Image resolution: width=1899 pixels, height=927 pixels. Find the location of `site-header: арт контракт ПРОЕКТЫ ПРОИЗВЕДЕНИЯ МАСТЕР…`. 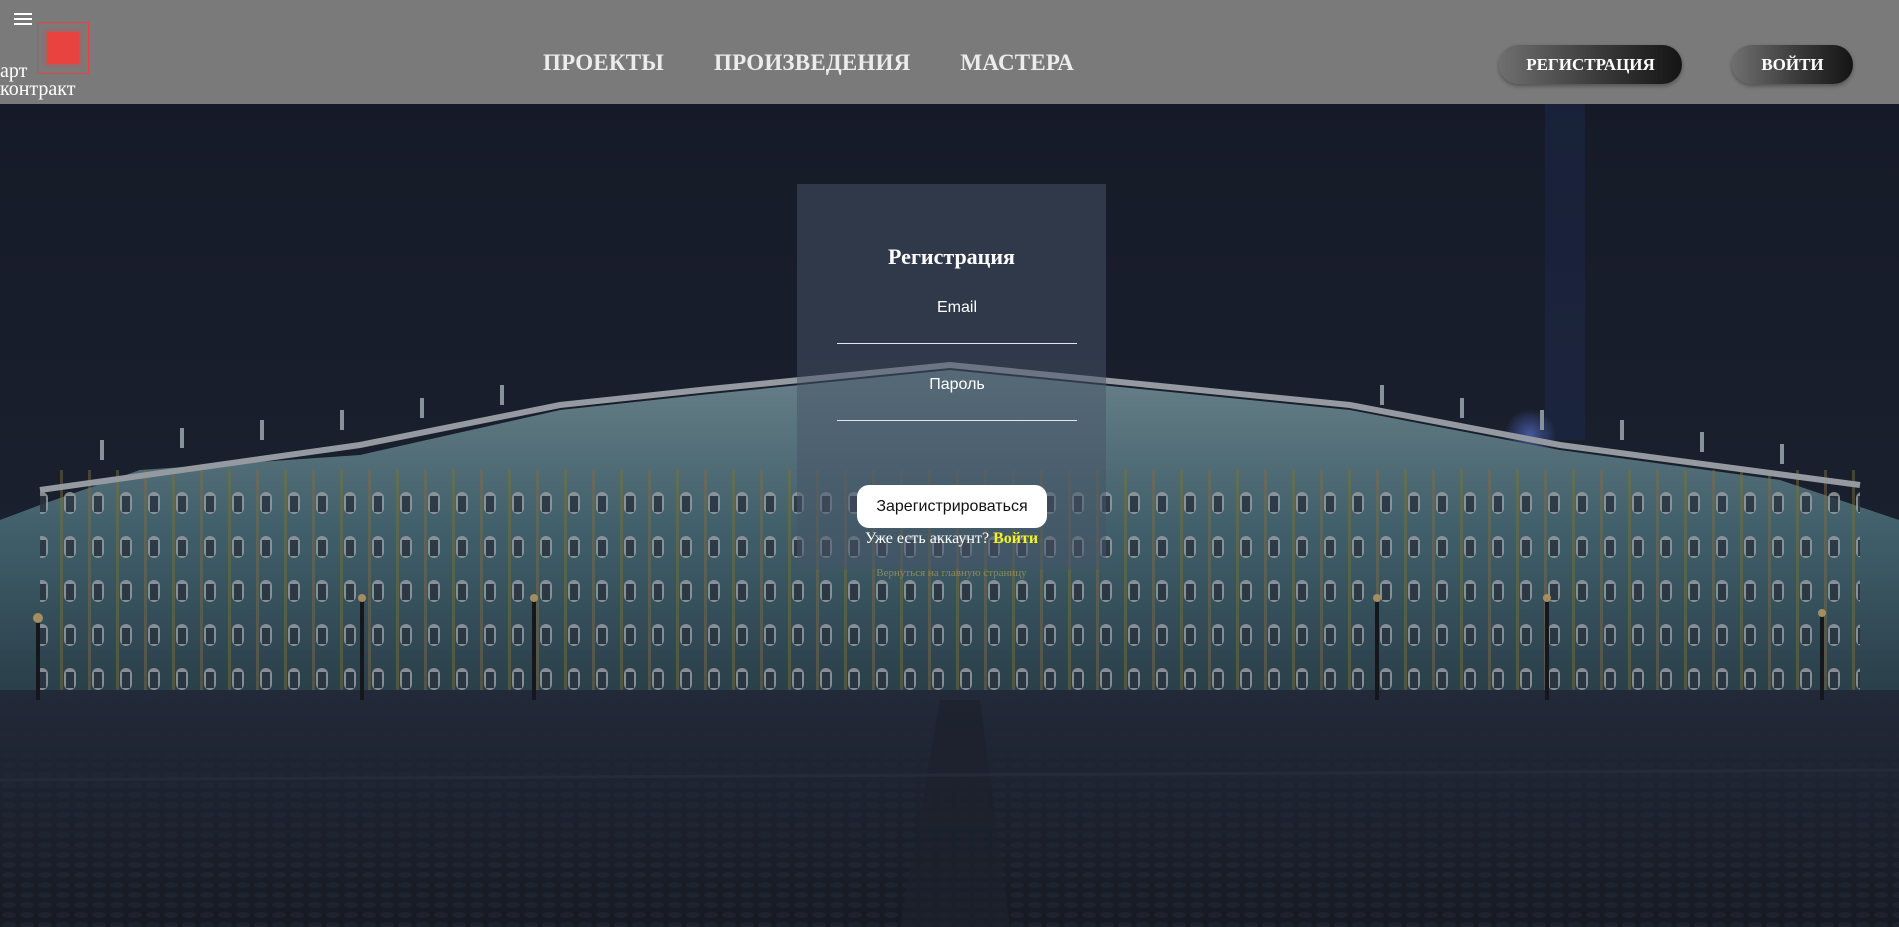

site-header: арт контракт ПРОЕКТЫ ПРОИЗВЕДЕНИЯ МАСТЕР… is located at coordinates (949, 52).